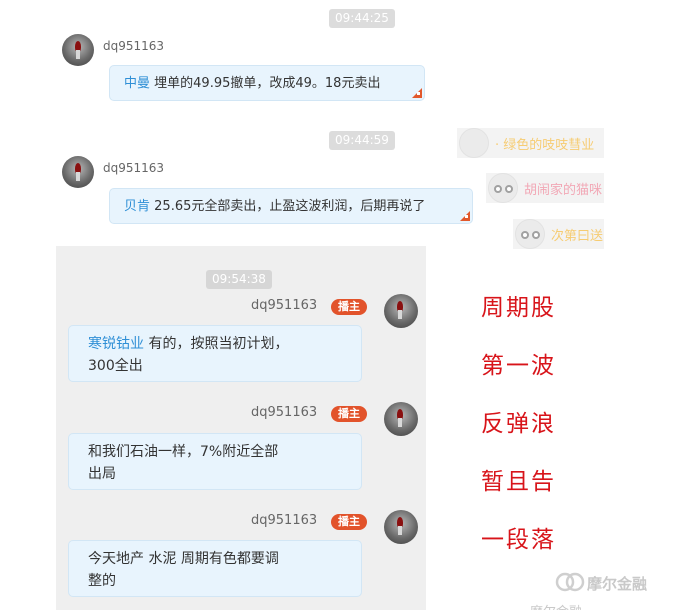 Image resolution: width=674 pixels, height=610 pixels. What do you see at coordinates (362, 140) in the screenshot?
I see `timestamp: 09:44:59` at bounding box center [362, 140].